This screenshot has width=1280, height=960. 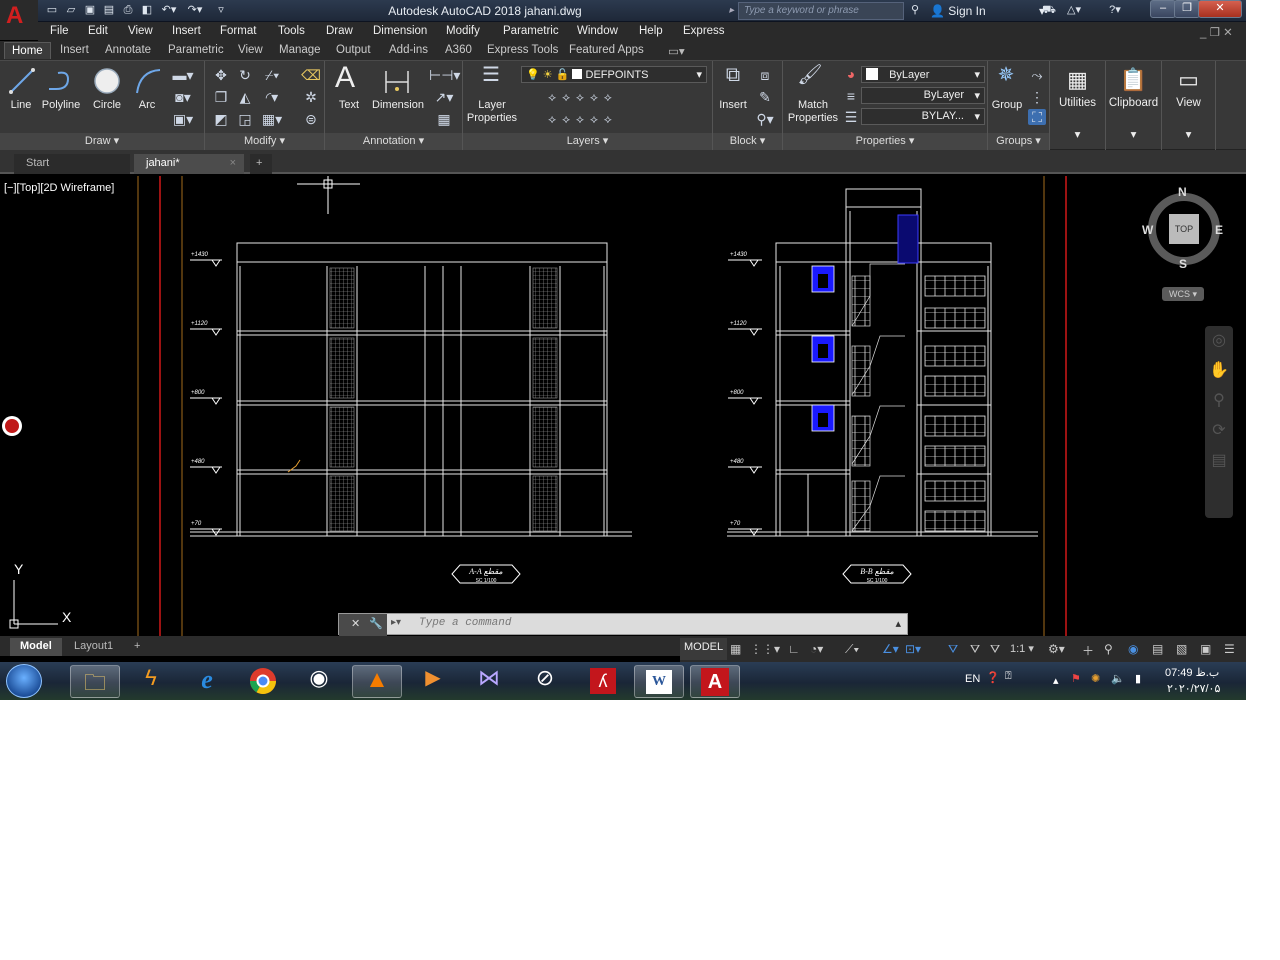 I want to click on menu-express: Express, so click(x=704, y=31).